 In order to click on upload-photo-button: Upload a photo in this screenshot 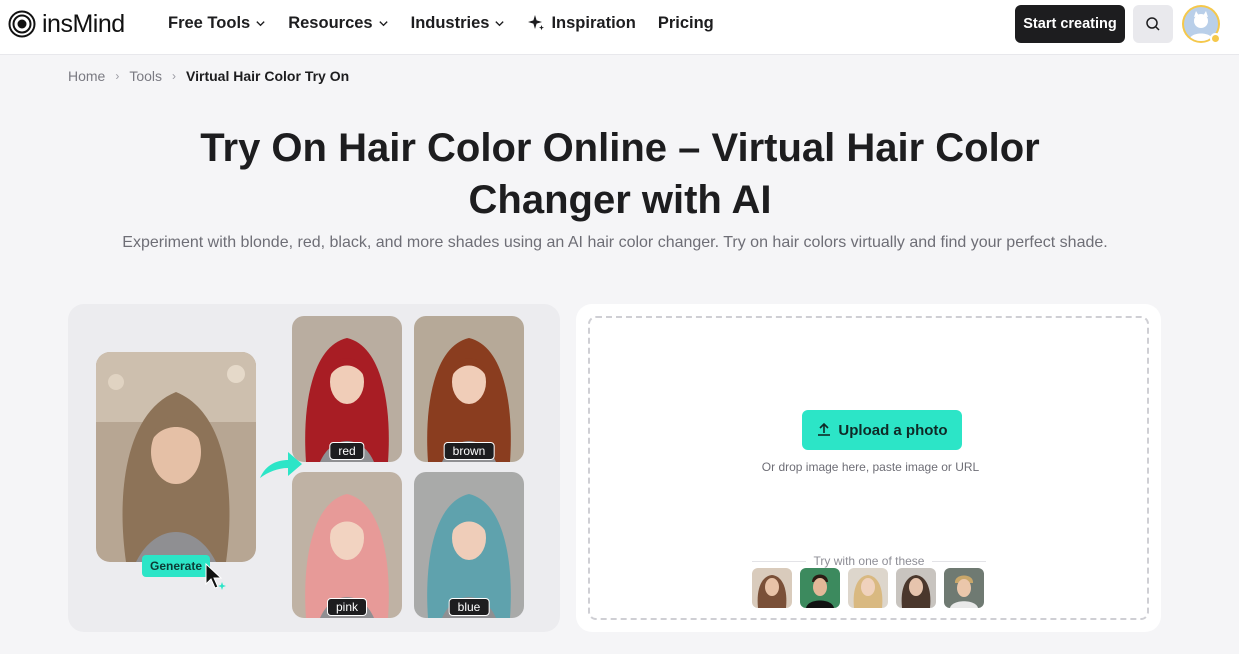, I will do `click(882, 430)`.